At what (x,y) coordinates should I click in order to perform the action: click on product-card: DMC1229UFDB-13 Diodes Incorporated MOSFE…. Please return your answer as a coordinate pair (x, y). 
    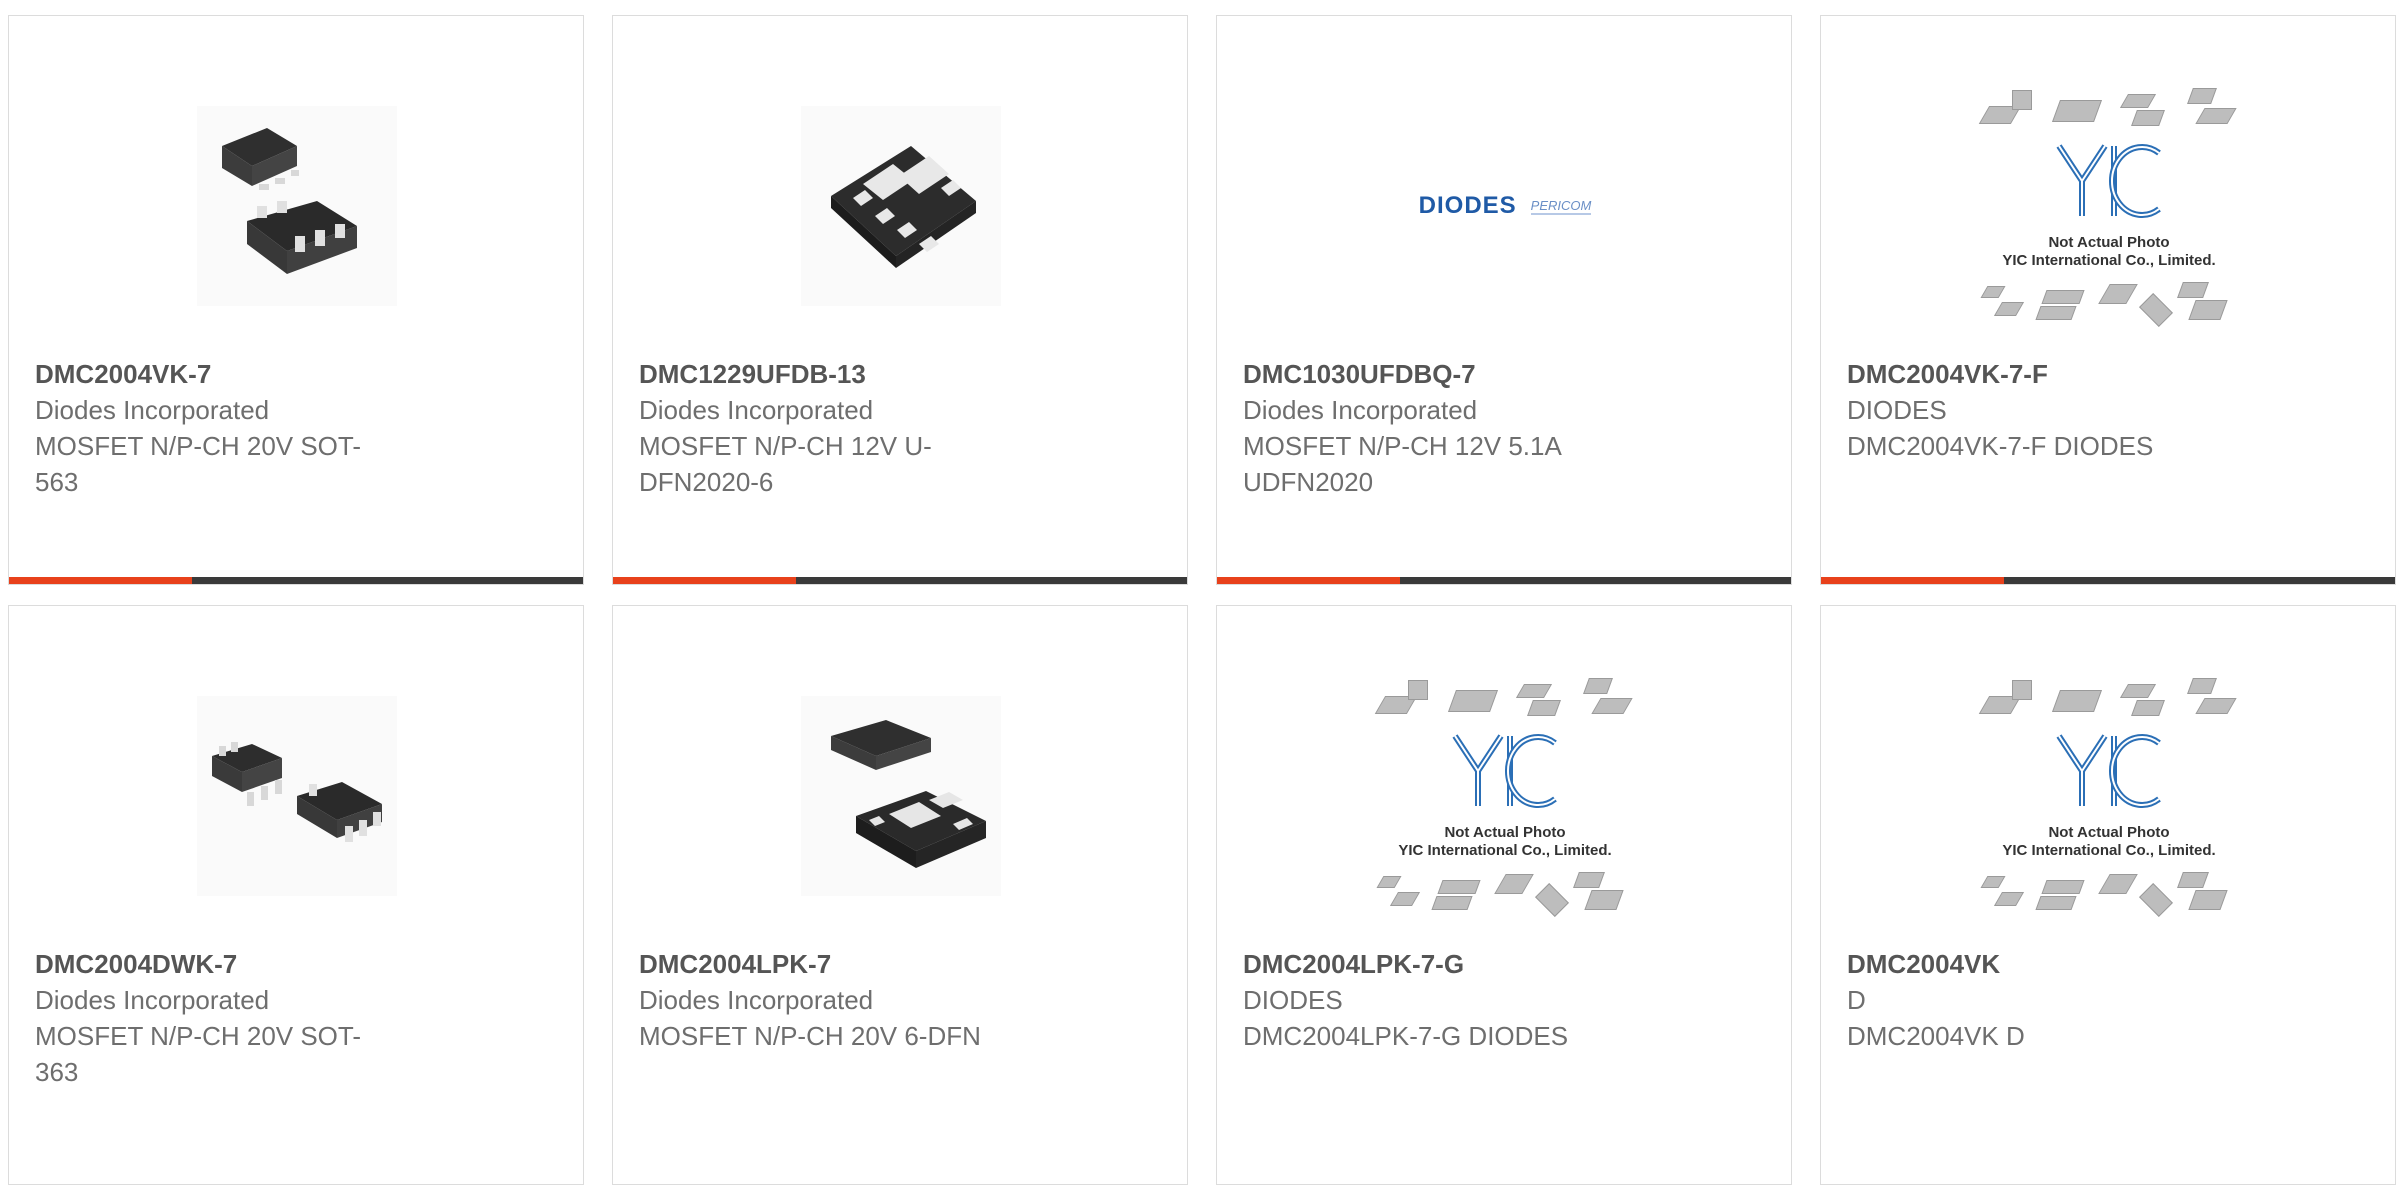
    Looking at the image, I should click on (900, 300).